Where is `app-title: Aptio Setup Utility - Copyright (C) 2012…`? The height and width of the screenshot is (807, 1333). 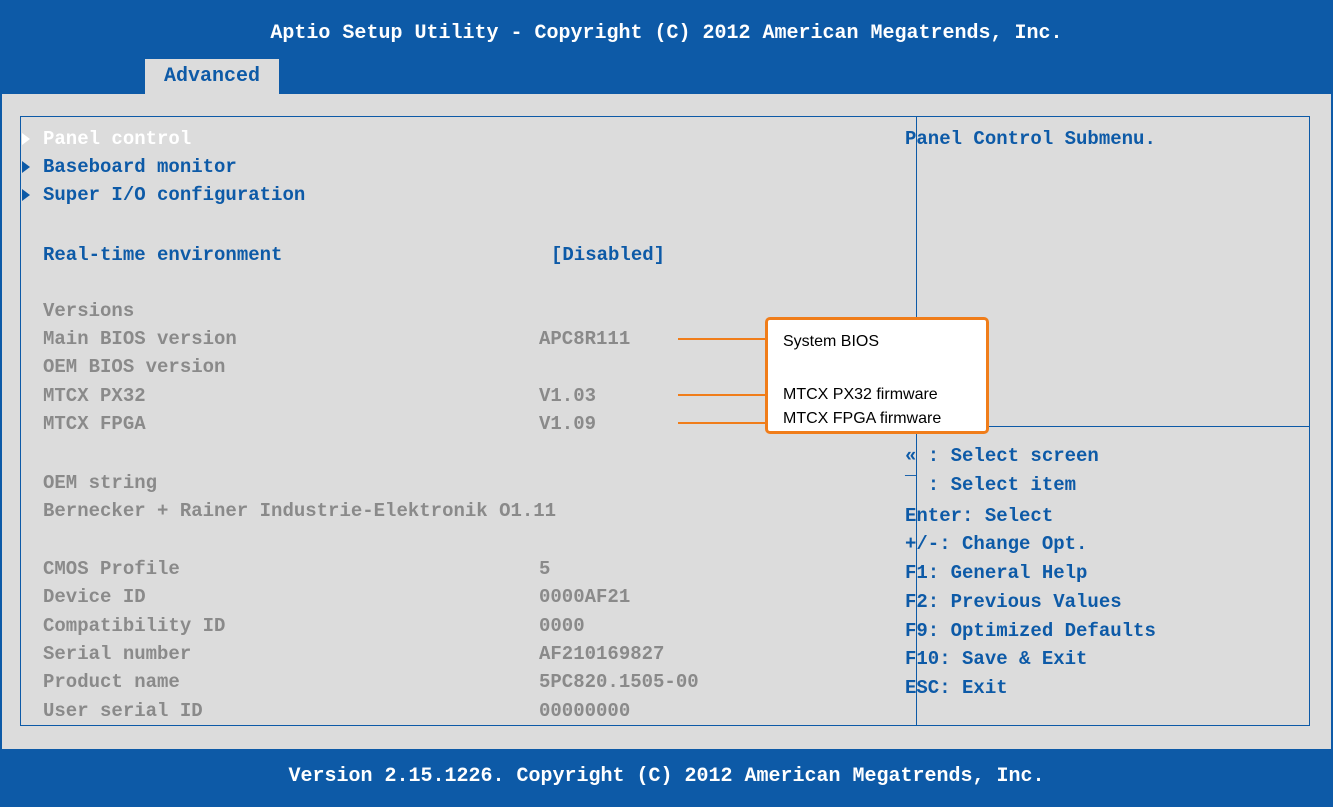
app-title: Aptio Setup Utility - Copyright (C) 2012… is located at coordinates (666, 33).